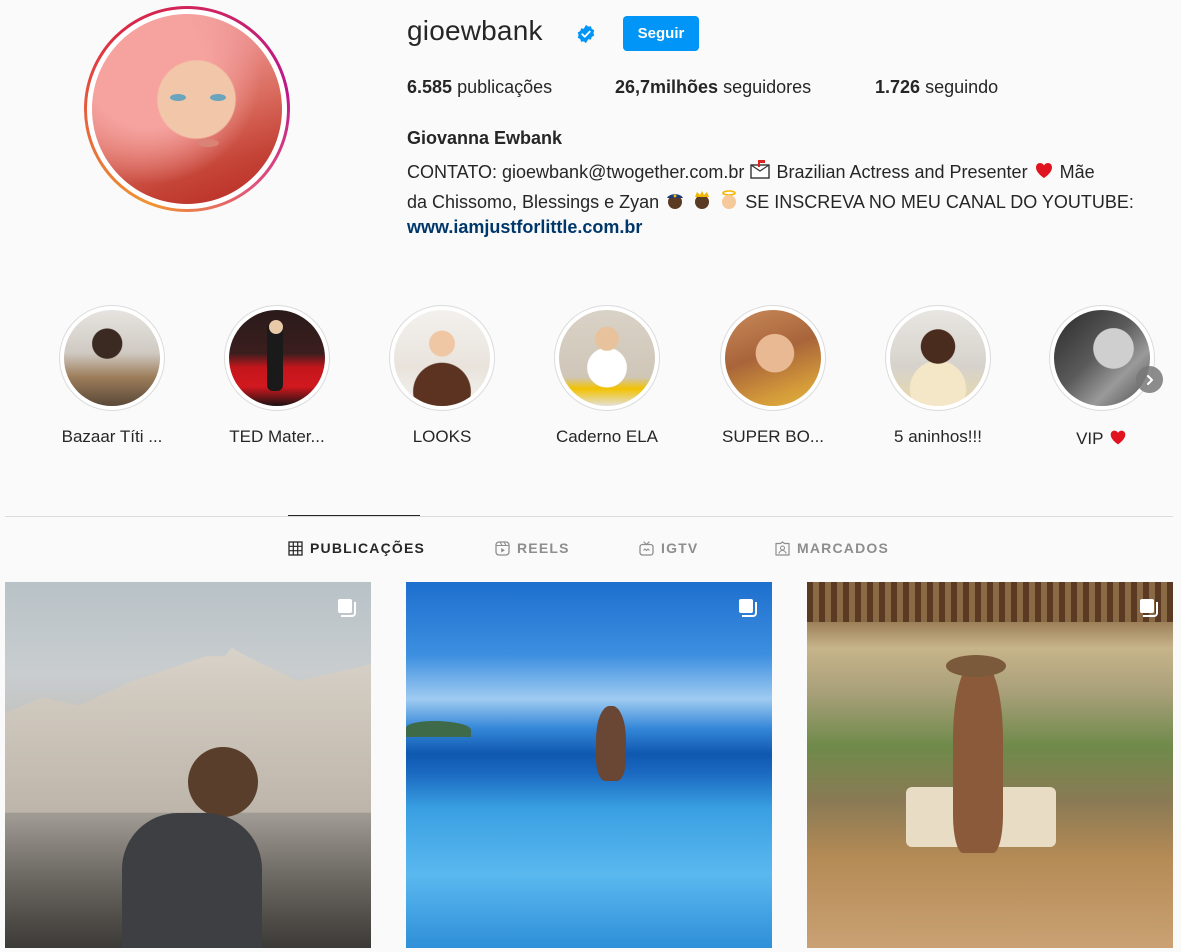  What do you see at coordinates (729, 199) in the screenshot?
I see `baby-angel-emoji-icon` at bounding box center [729, 199].